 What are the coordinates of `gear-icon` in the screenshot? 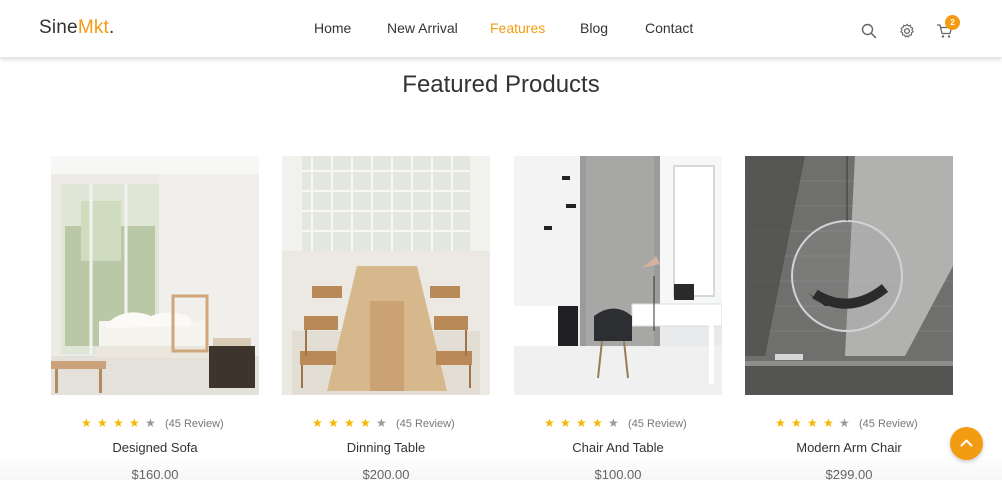 It's located at (907, 31).